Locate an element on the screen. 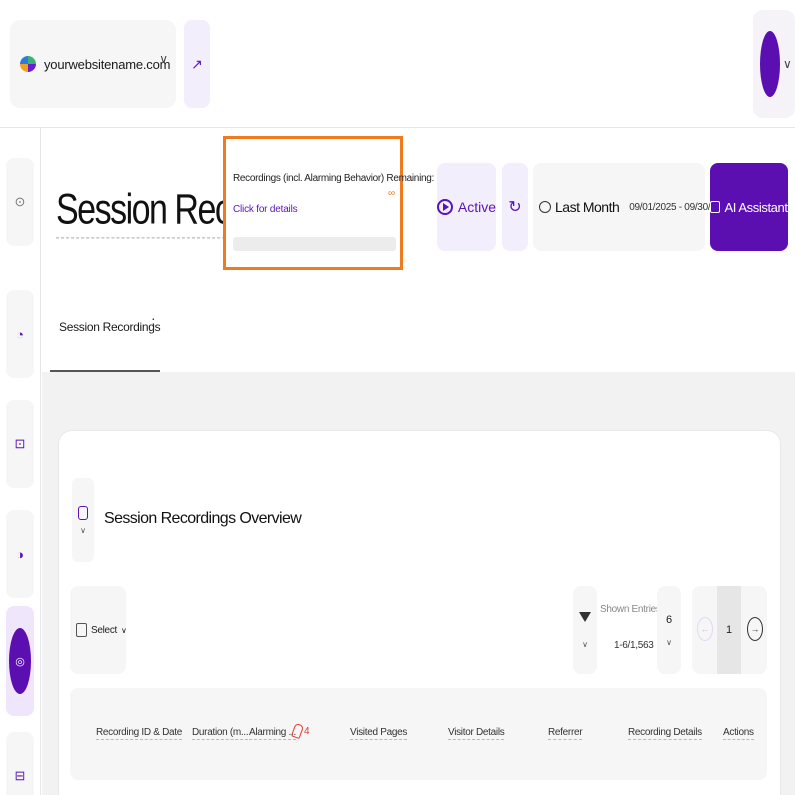 This screenshot has height=795, width=795. alarming-badge: 4 is located at coordinates (300, 731).